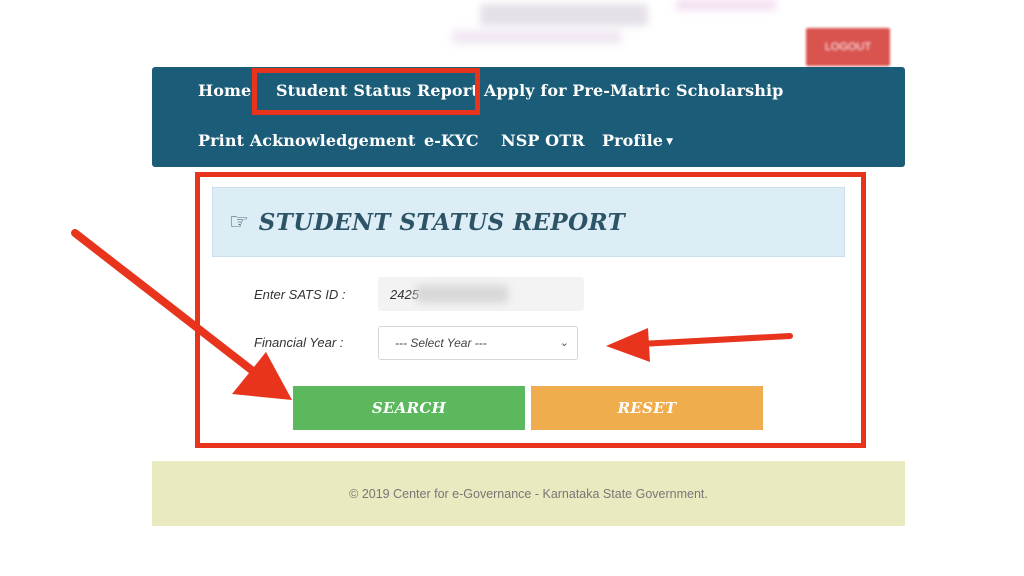 The height and width of the screenshot is (576, 1024). I want to click on blurred-header-link, so click(726, 5).